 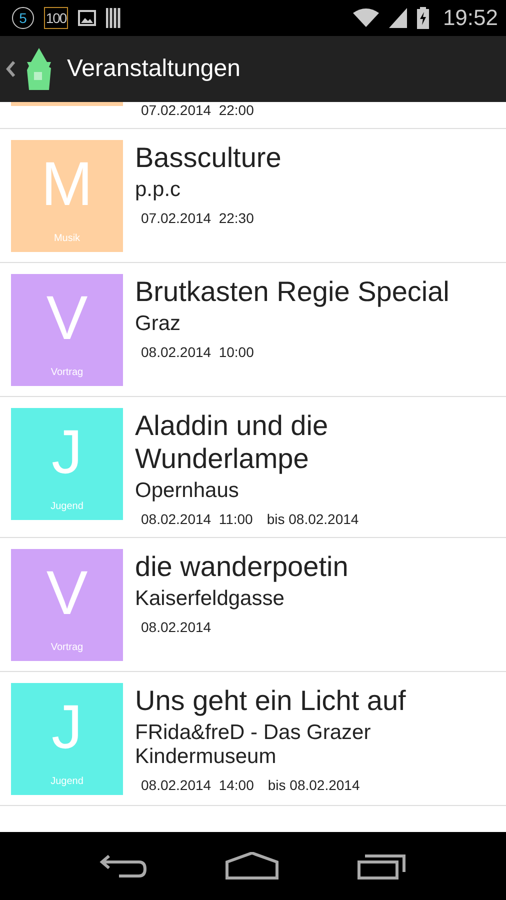 I want to click on event-date: 08.02.2014 10:00, so click(x=197, y=352).